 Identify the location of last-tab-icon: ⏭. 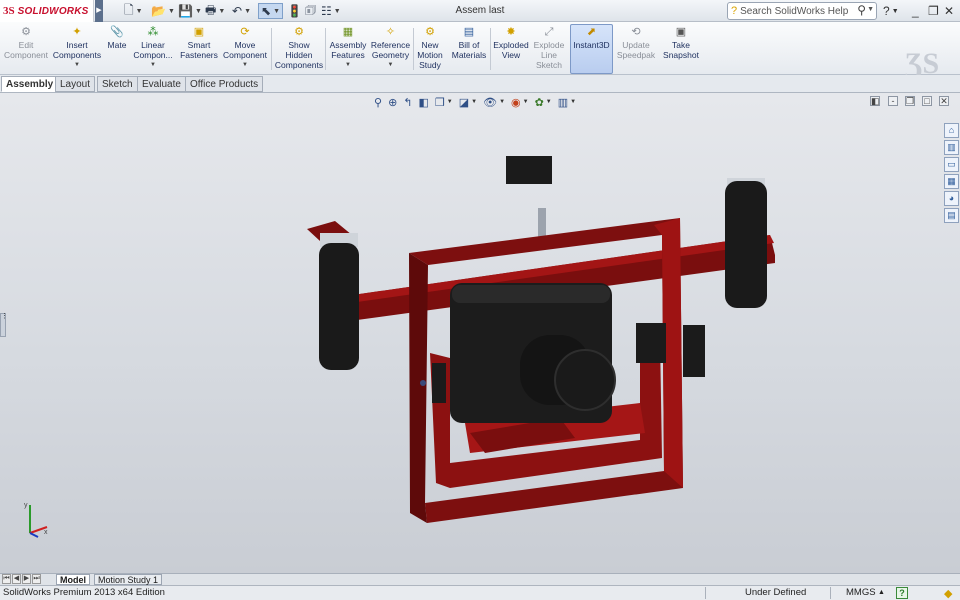
(36, 579).